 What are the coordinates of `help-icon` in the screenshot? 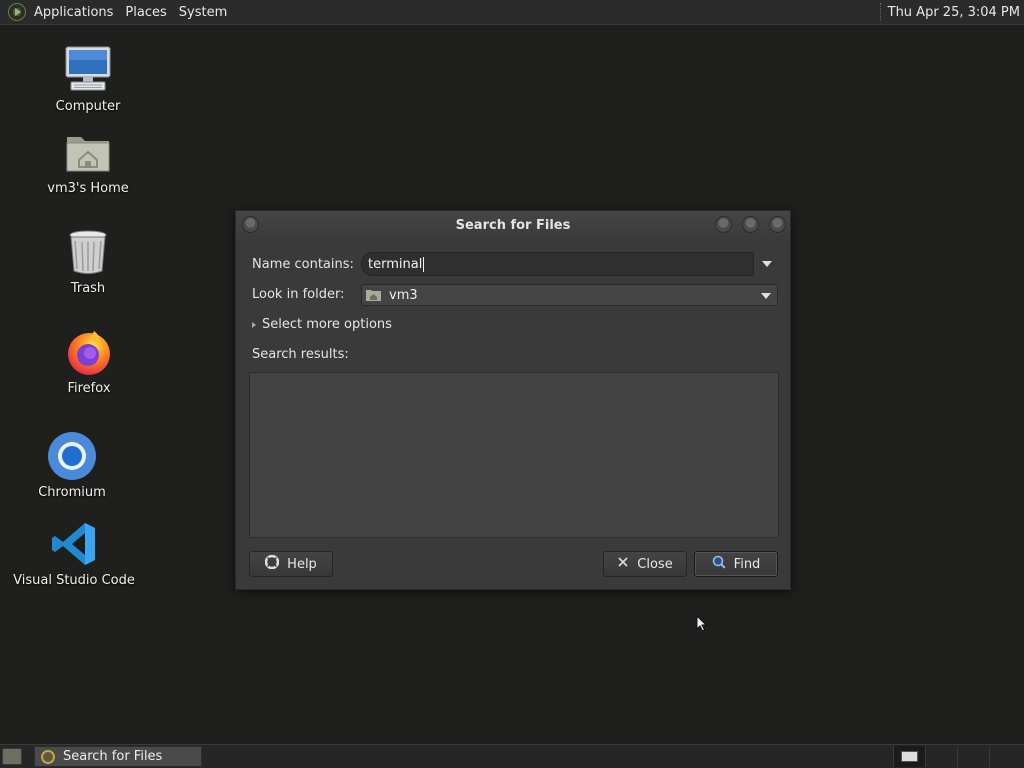 It's located at (272, 563).